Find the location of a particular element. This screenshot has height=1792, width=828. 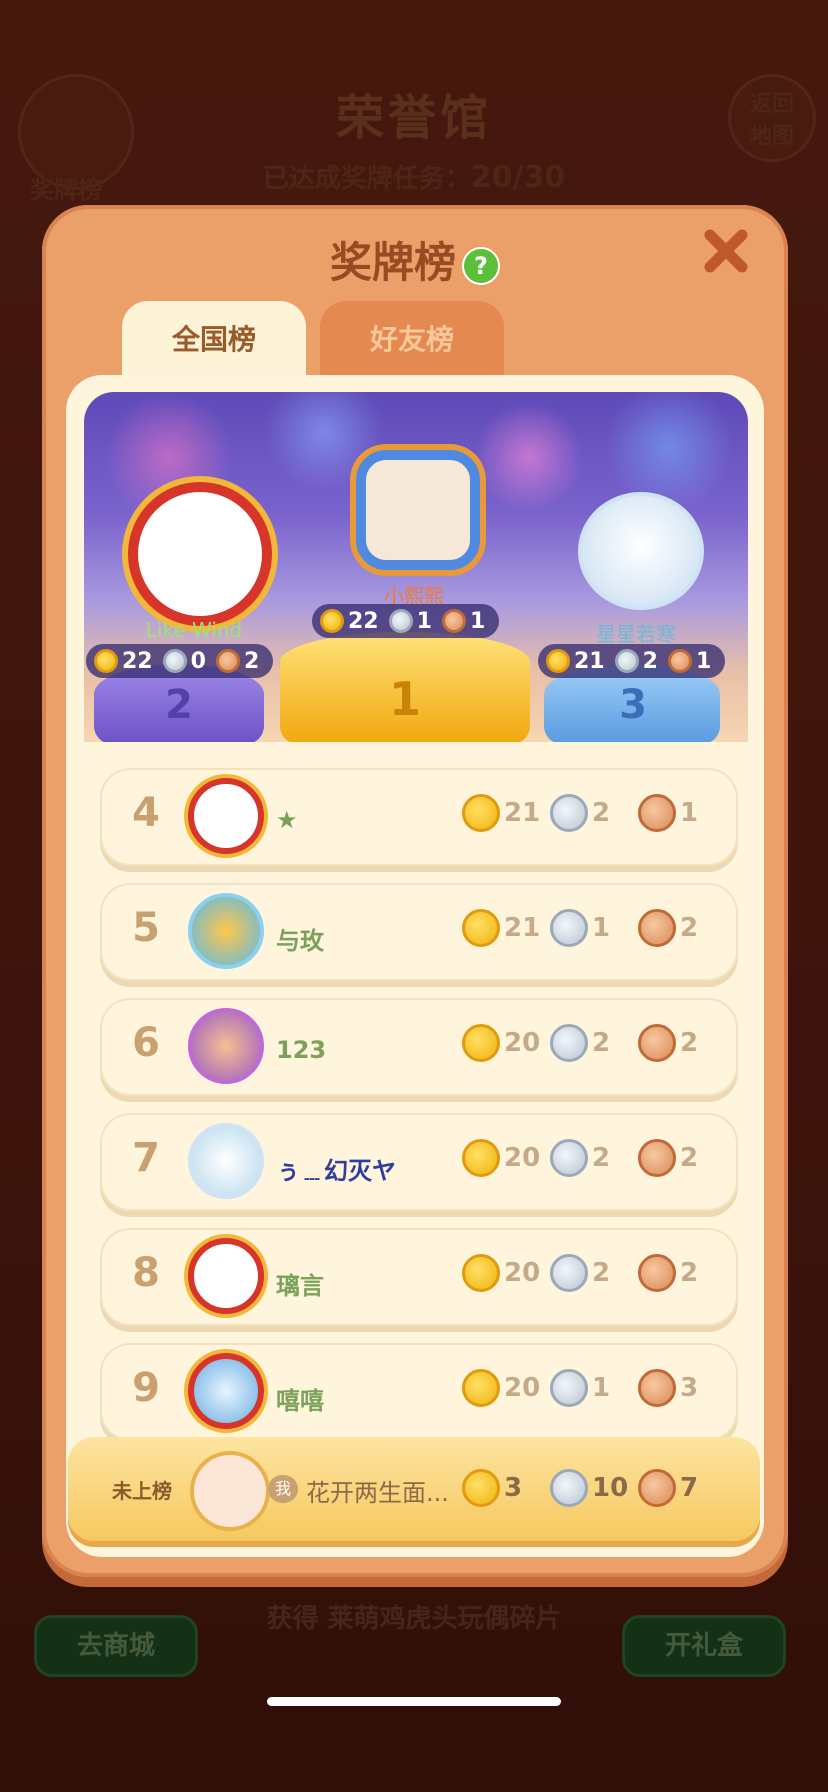

player-name: 璃言 is located at coordinates (300, 1286).